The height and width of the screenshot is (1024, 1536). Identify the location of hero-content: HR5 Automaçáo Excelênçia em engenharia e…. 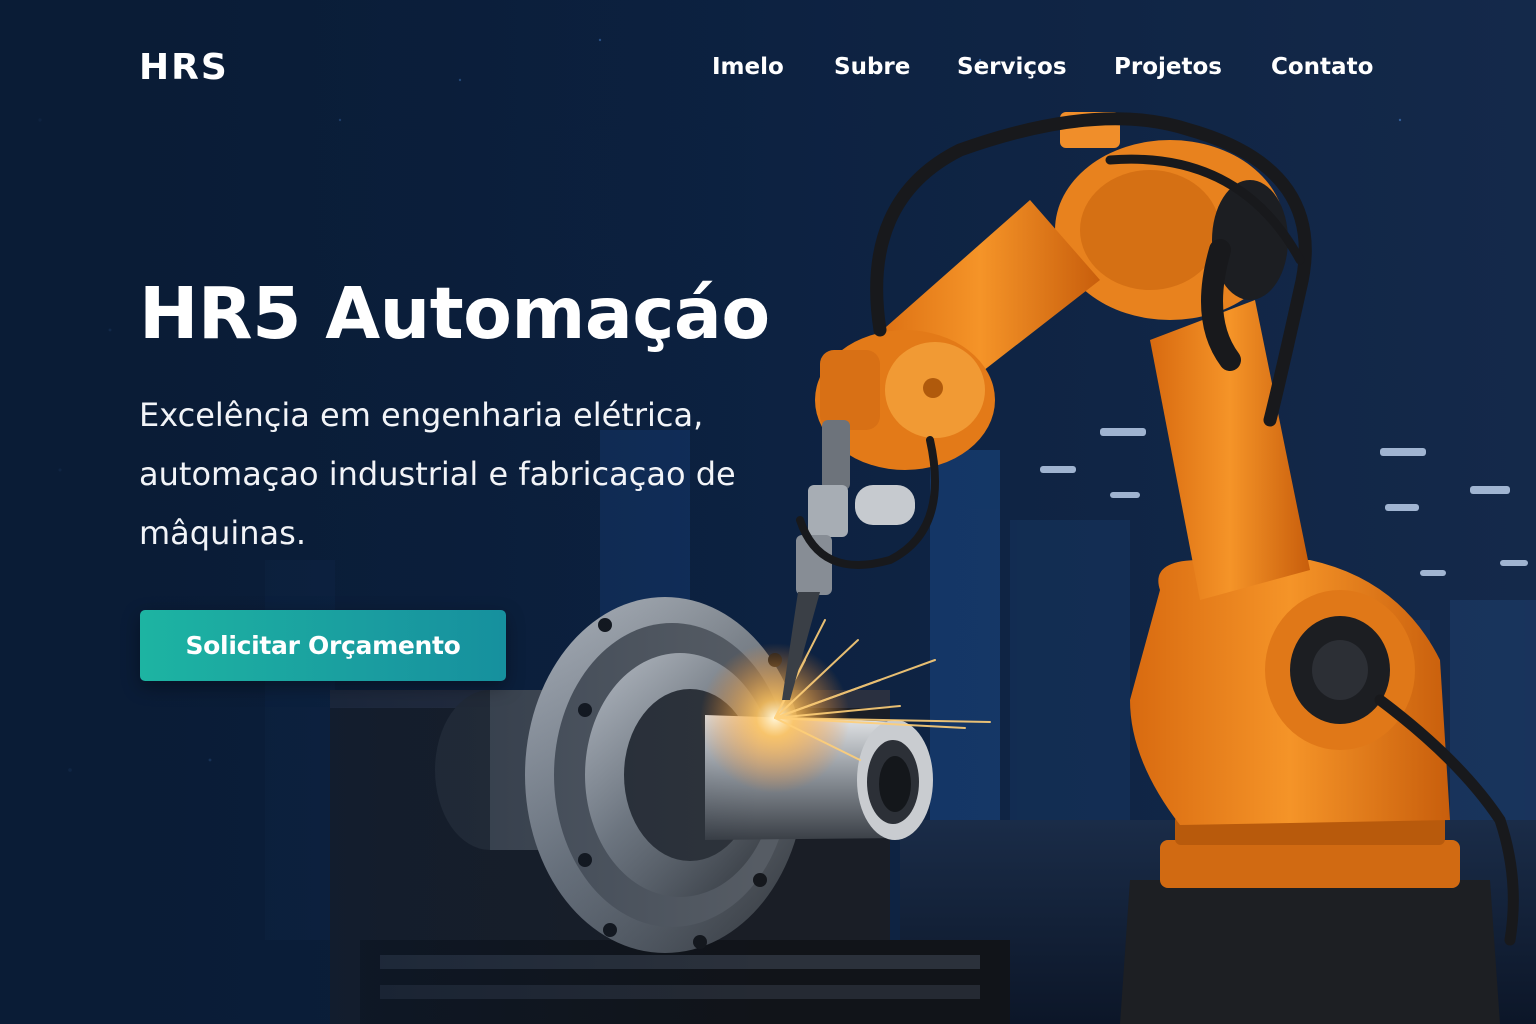
(489, 414).